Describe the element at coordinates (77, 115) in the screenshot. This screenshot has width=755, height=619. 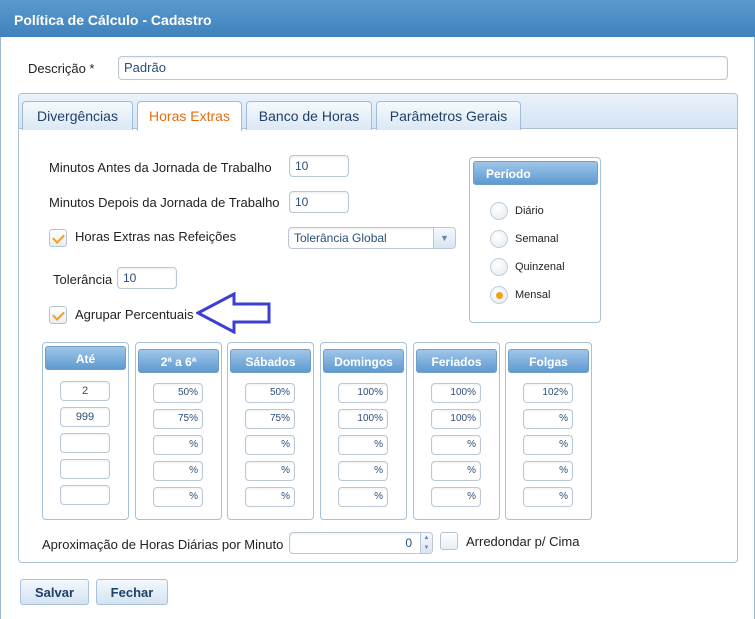
I see `tab-divergencias: Divergências` at that location.